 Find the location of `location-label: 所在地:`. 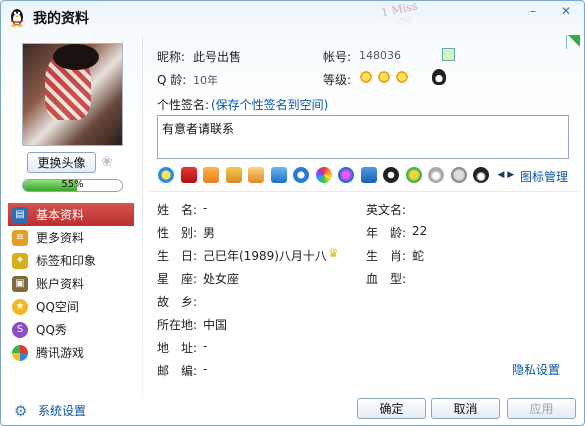

location-label: 所在地: is located at coordinates (177, 325).